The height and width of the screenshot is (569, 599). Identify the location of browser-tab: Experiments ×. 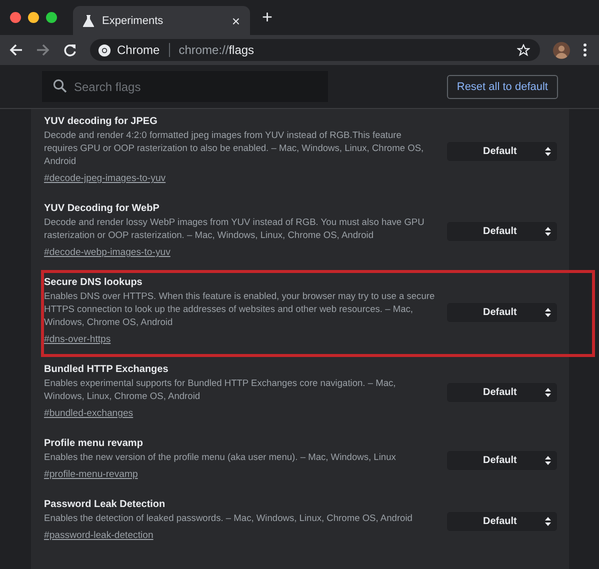
(161, 20).